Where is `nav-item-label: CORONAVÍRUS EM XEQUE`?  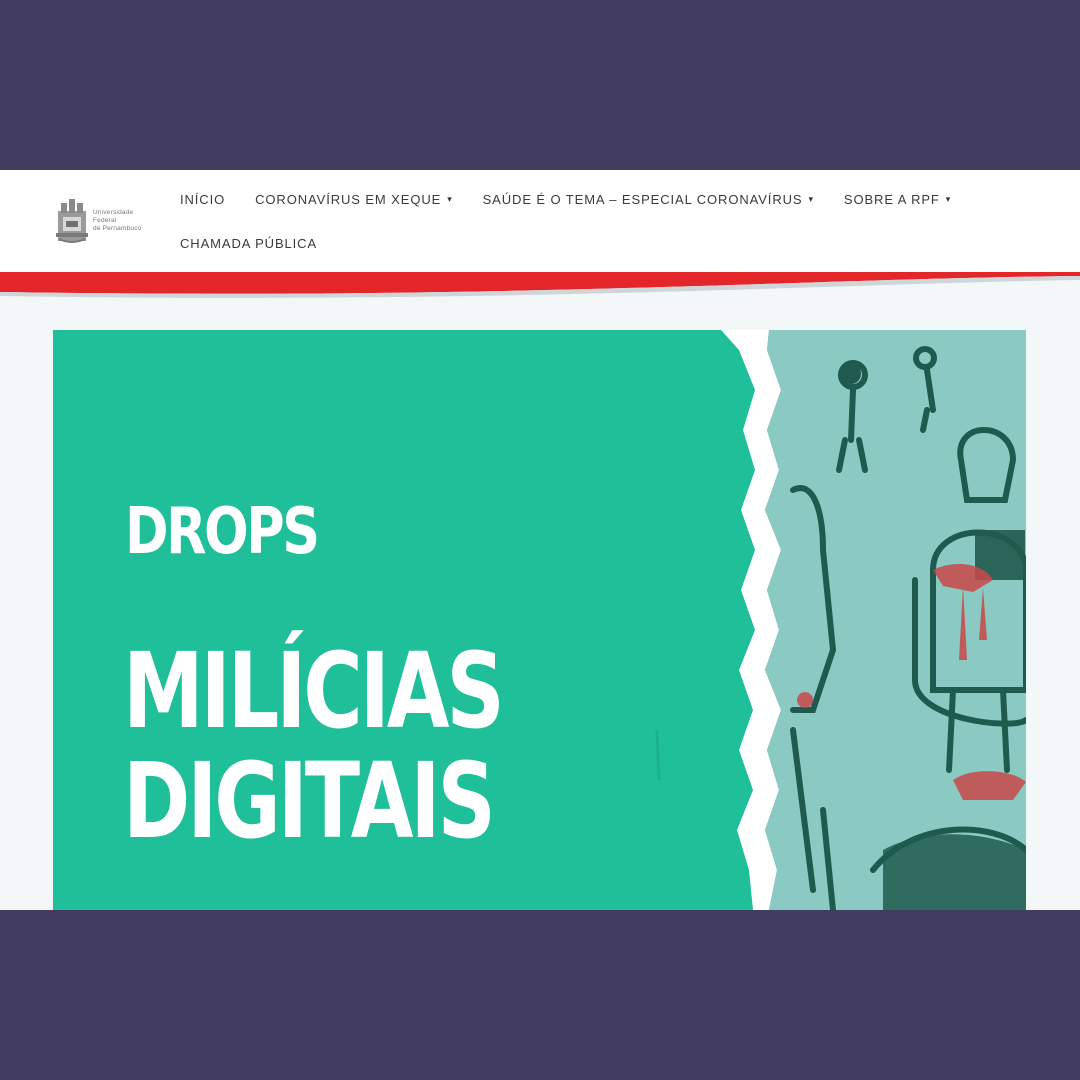 nav-item-label: CORONAVÍRUS EM XEQUE is located at coordinates (348, 199).